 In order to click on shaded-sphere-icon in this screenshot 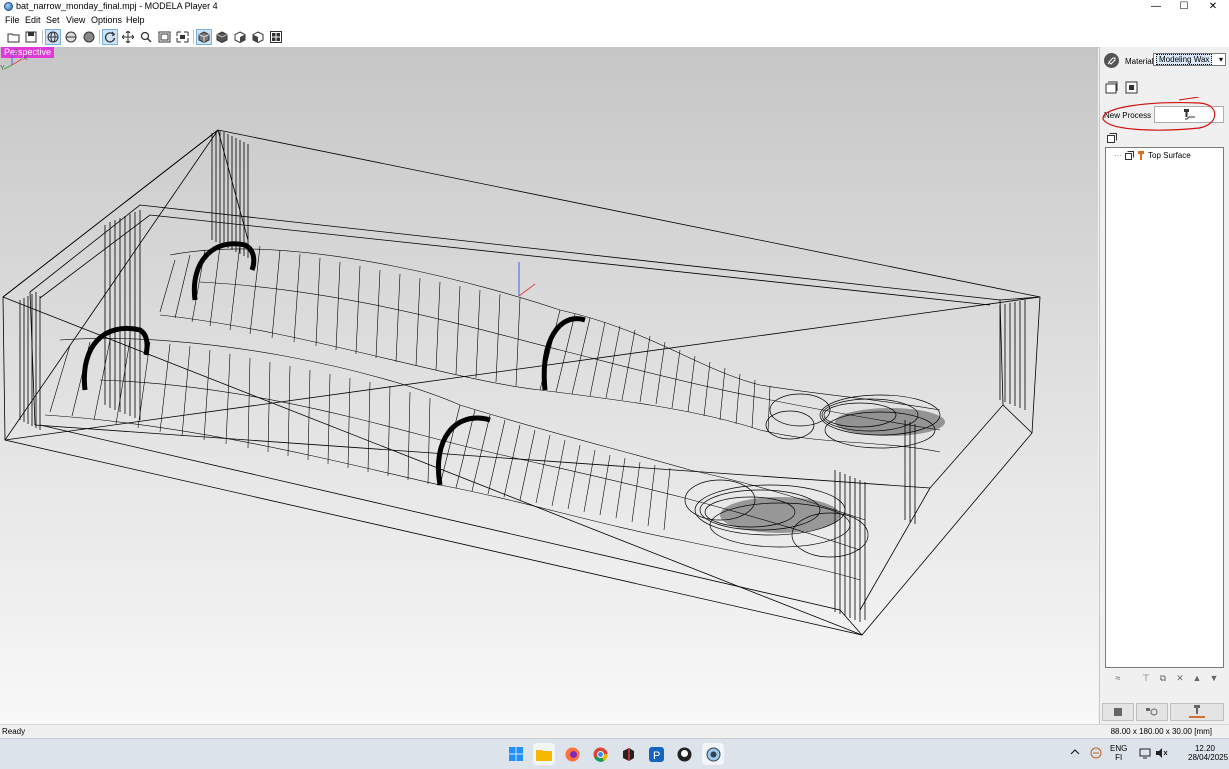, I will do `click(89, 37)`.